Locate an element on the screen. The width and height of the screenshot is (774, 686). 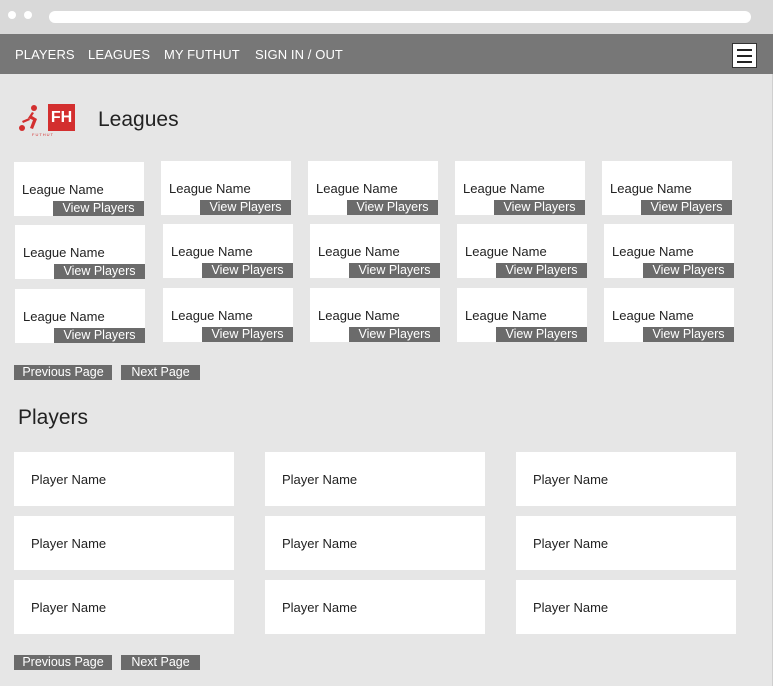
top-nav: PLAYERS LEAGUES MY FUTHUT SIGN IN / OUT is located at coordinates (386, 54).